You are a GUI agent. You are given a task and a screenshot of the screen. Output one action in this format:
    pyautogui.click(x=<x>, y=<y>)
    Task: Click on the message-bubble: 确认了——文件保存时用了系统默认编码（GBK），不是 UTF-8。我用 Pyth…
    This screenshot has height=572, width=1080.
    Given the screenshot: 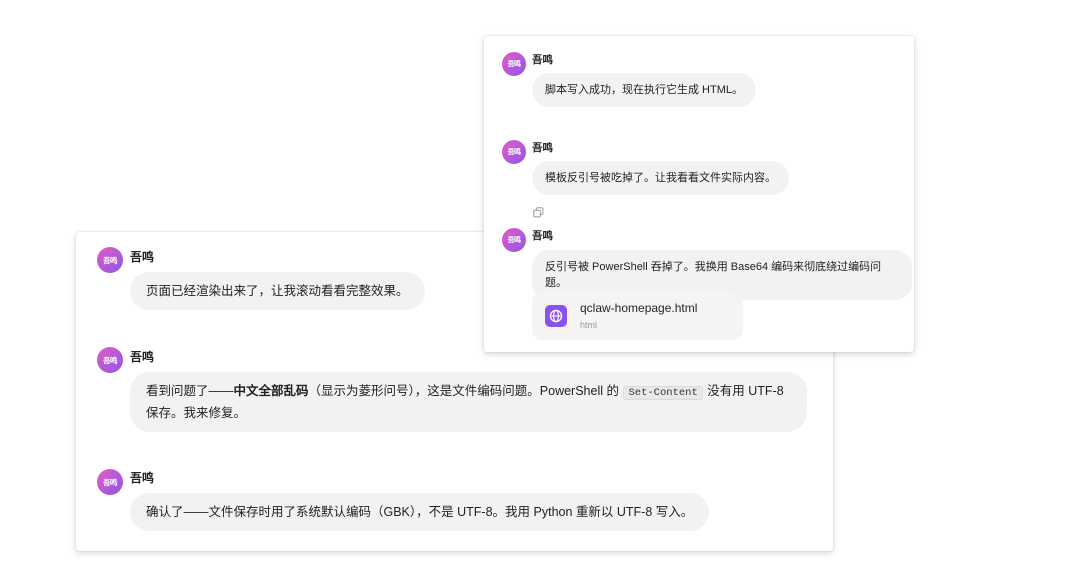 What is the action you would take?
    pyautogui.click(x=420, y=512)
    